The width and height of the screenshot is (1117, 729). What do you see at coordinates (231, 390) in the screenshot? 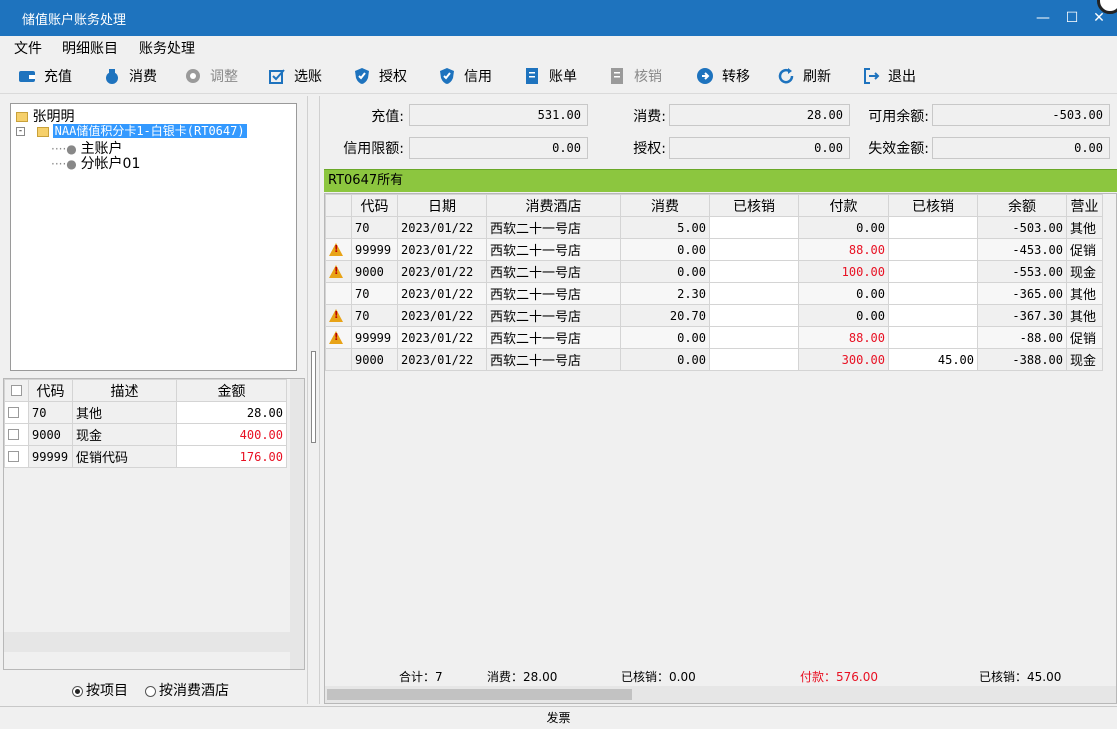
I see `column-amount: 金额` at bounding box center [231, 390].